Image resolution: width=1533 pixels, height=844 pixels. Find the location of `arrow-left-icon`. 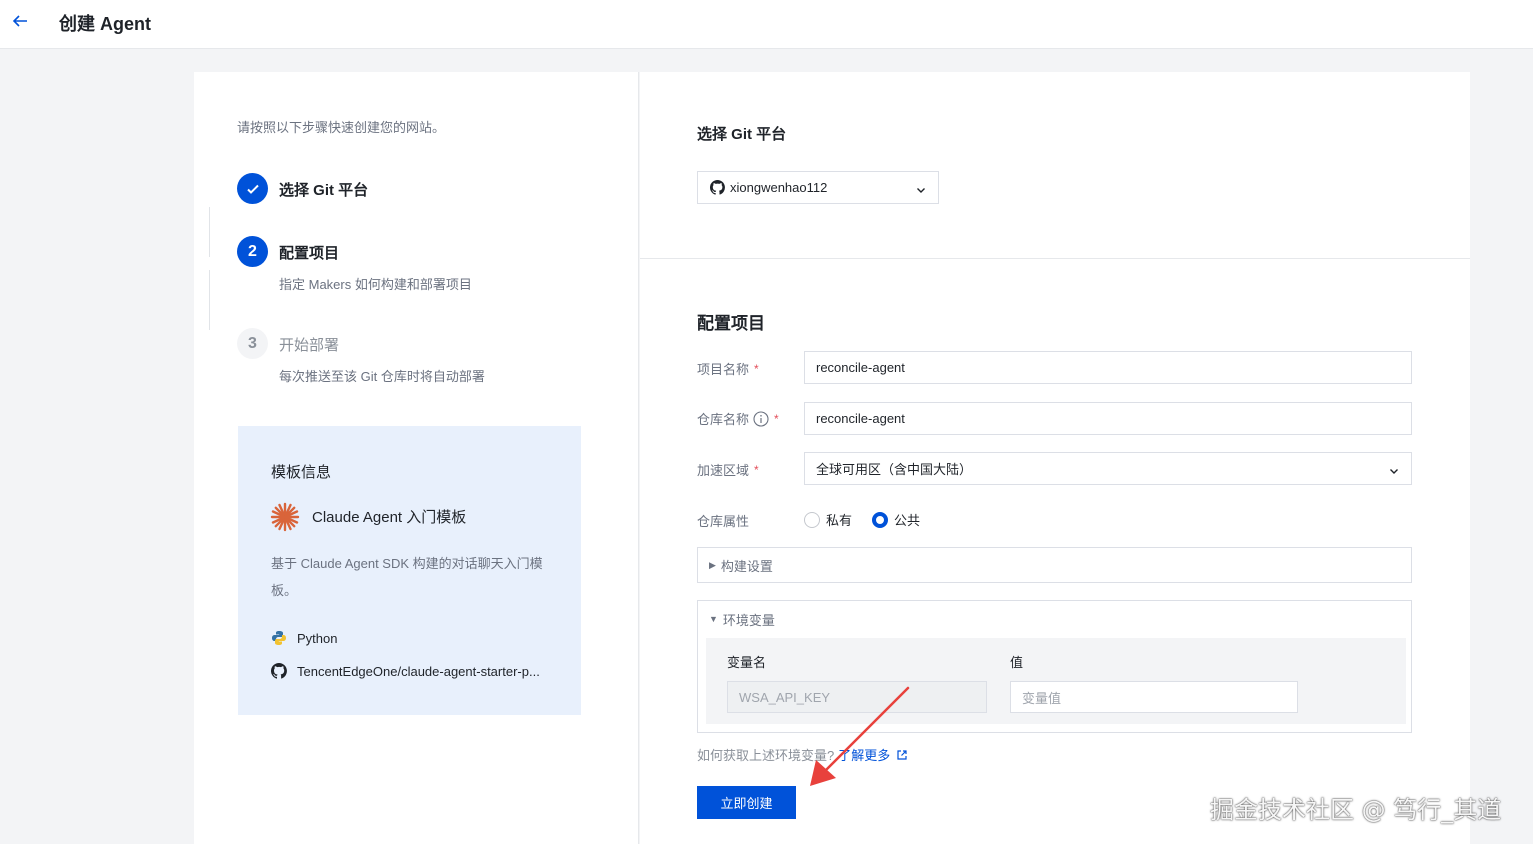

arrow-left-icon is located at coordinates (20, 21).